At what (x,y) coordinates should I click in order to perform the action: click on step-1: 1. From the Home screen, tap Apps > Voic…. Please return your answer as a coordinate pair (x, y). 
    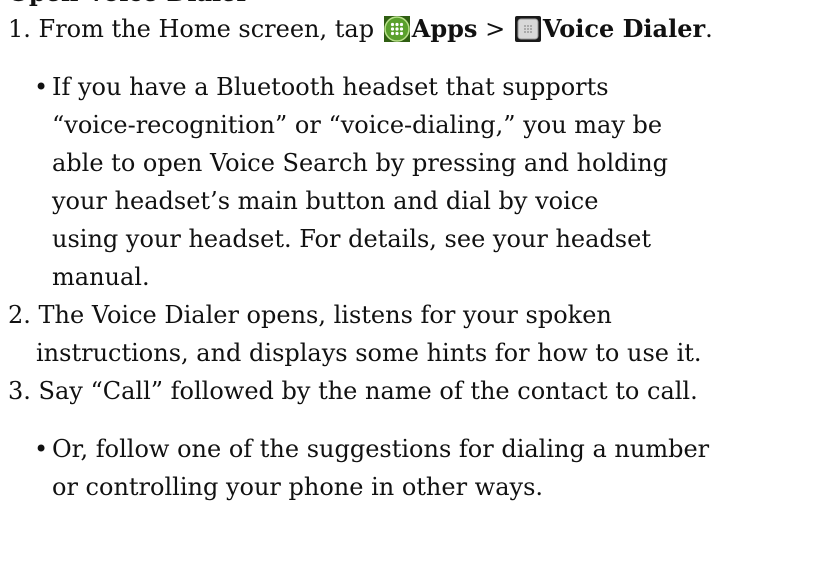
    Looking at the image, I should click on (360, 29).